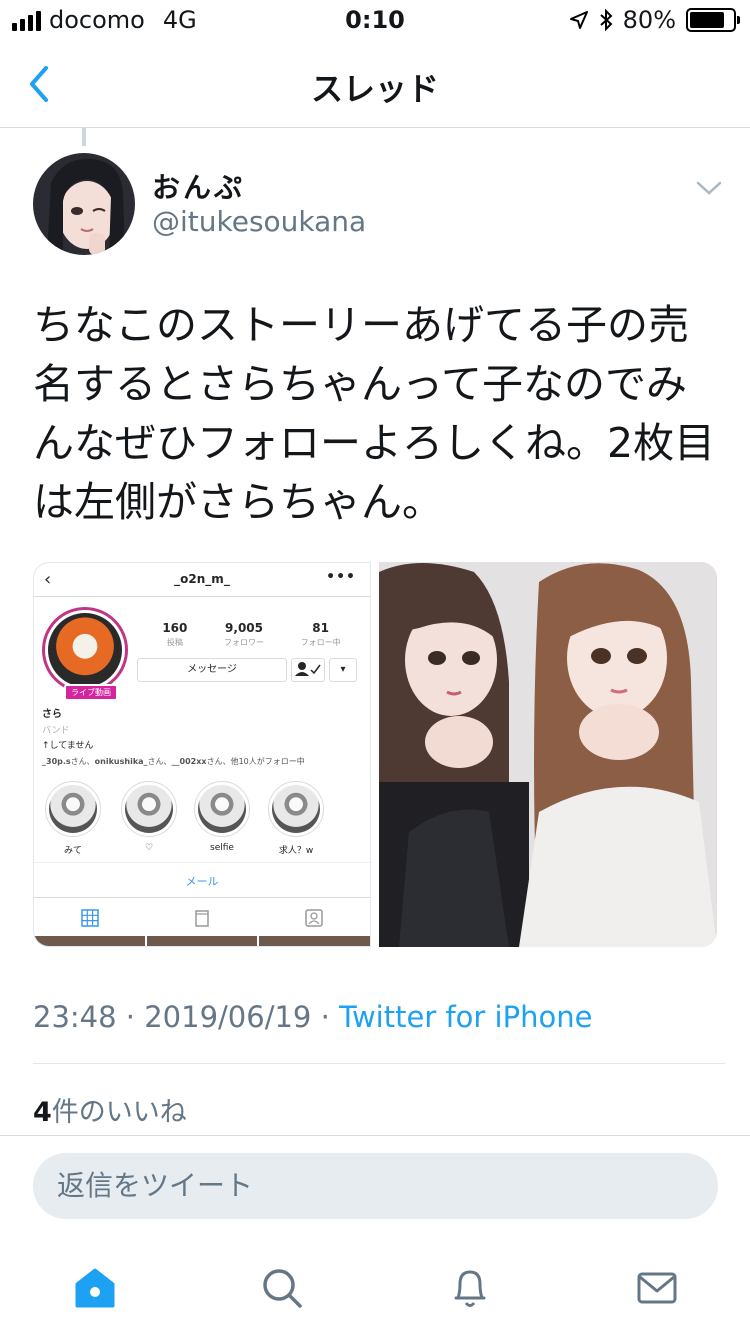  What do you see at coordinates (75, 1017) in the screenshot?
I see `tweet-time: 23:48` at bounding box center [75, 1017].